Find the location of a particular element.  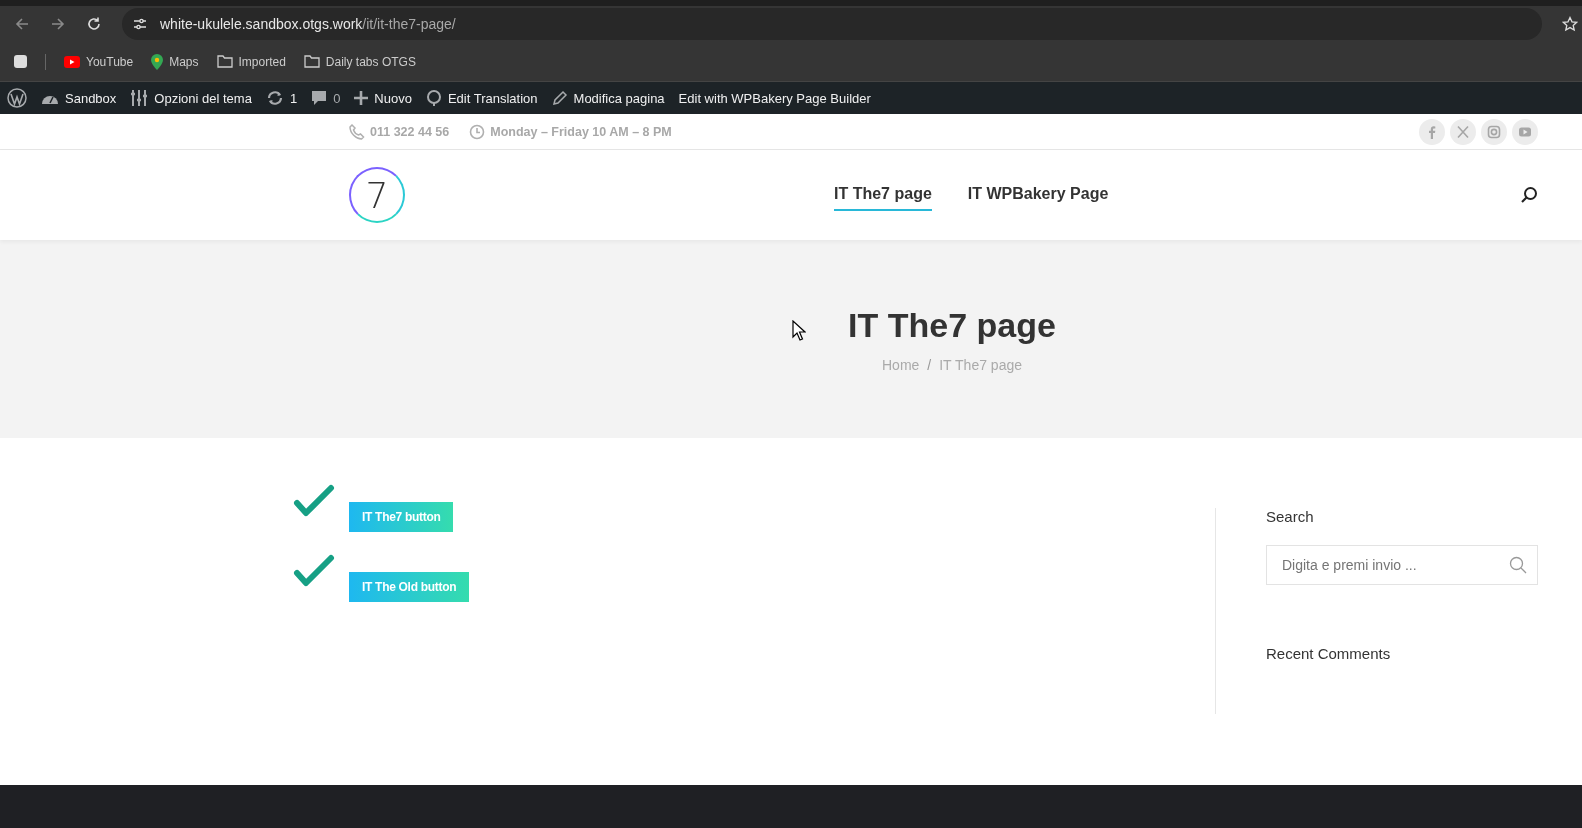

bookmark: Daily tabs OTGS is located at coordinates (359, 61).